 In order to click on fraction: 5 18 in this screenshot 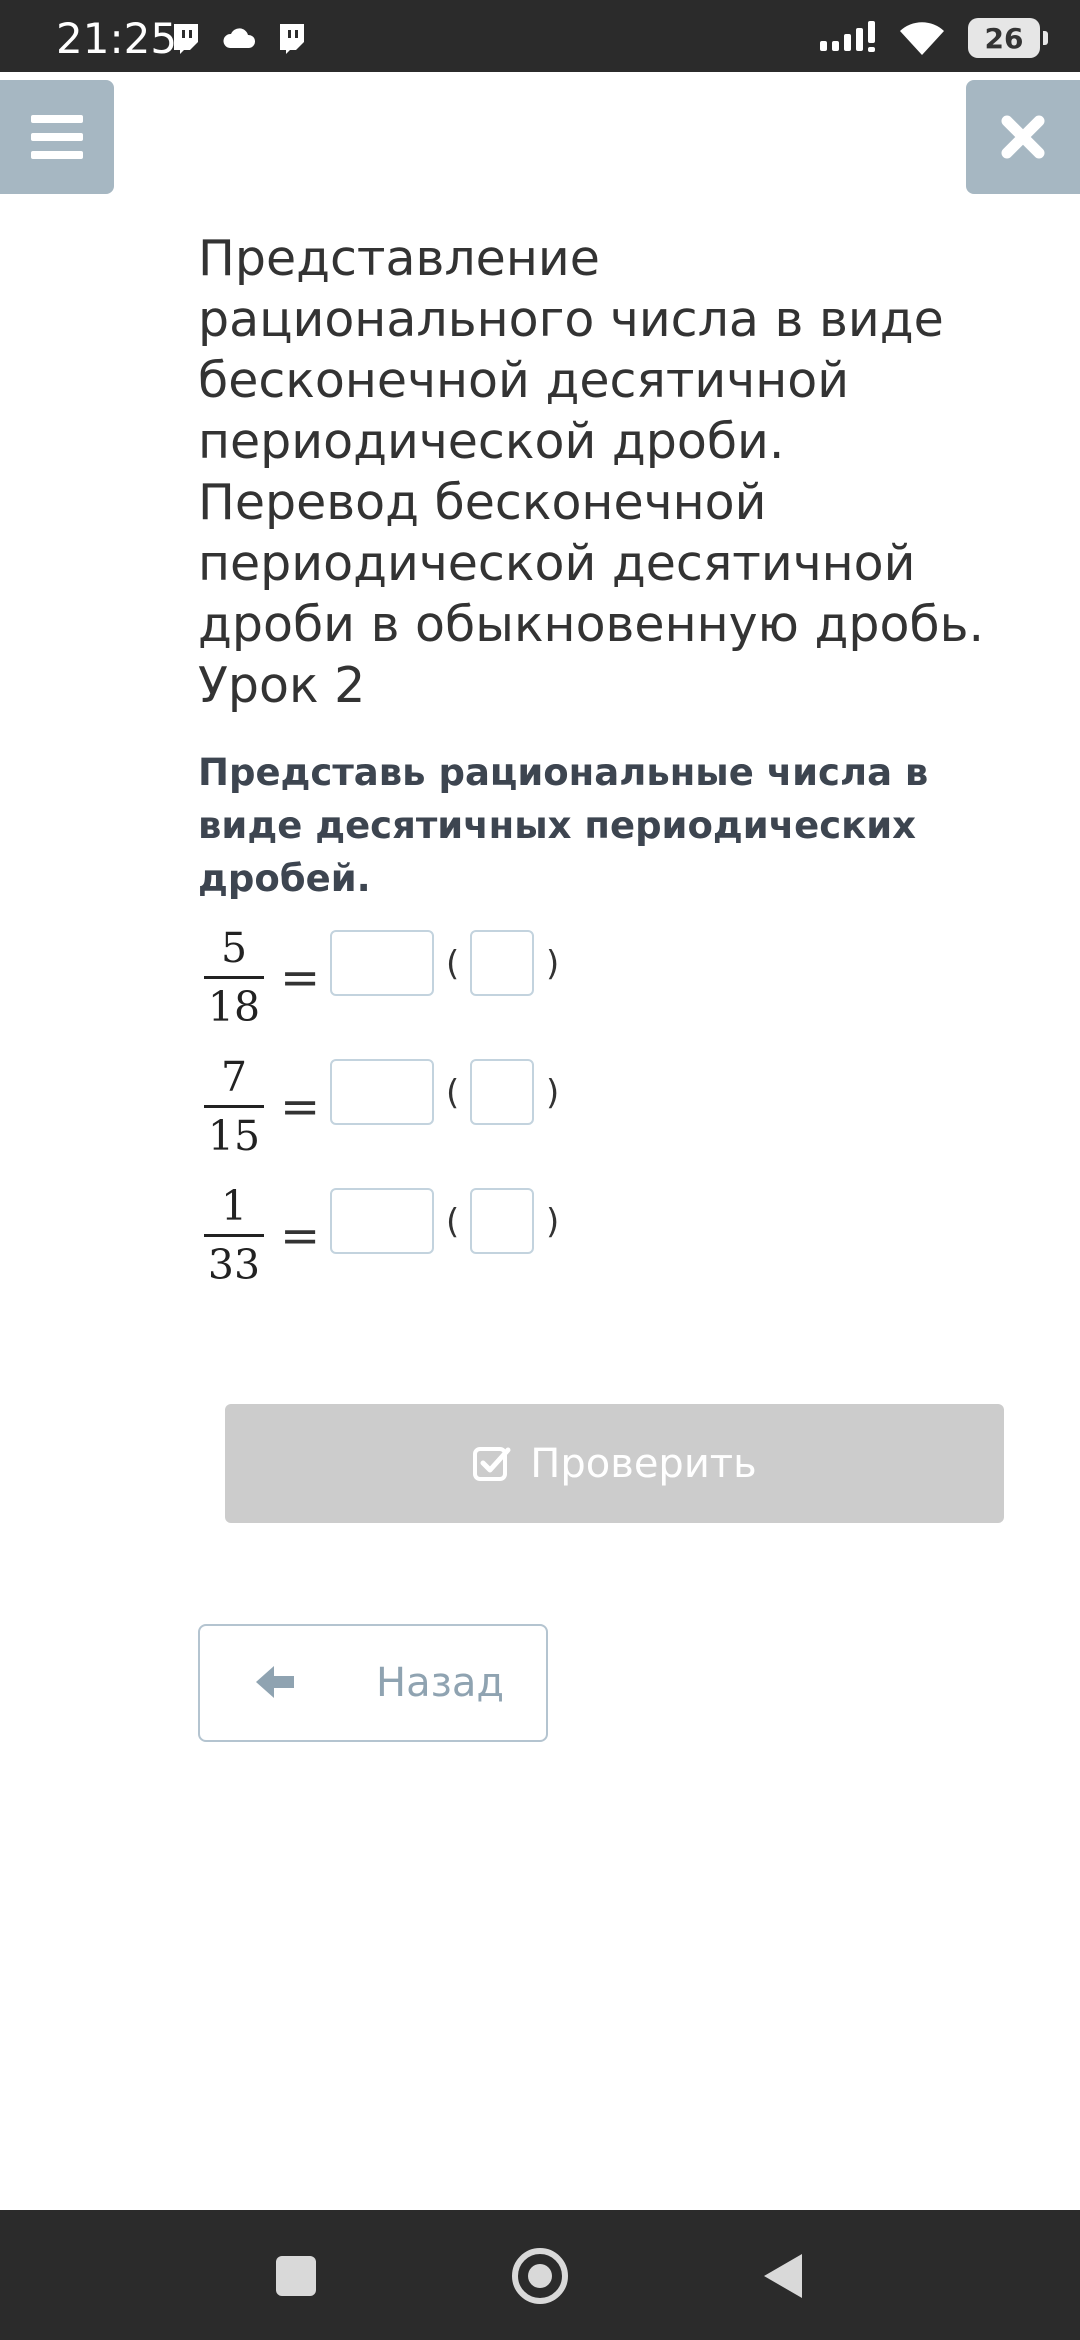, I will do `click(234, 977)`.